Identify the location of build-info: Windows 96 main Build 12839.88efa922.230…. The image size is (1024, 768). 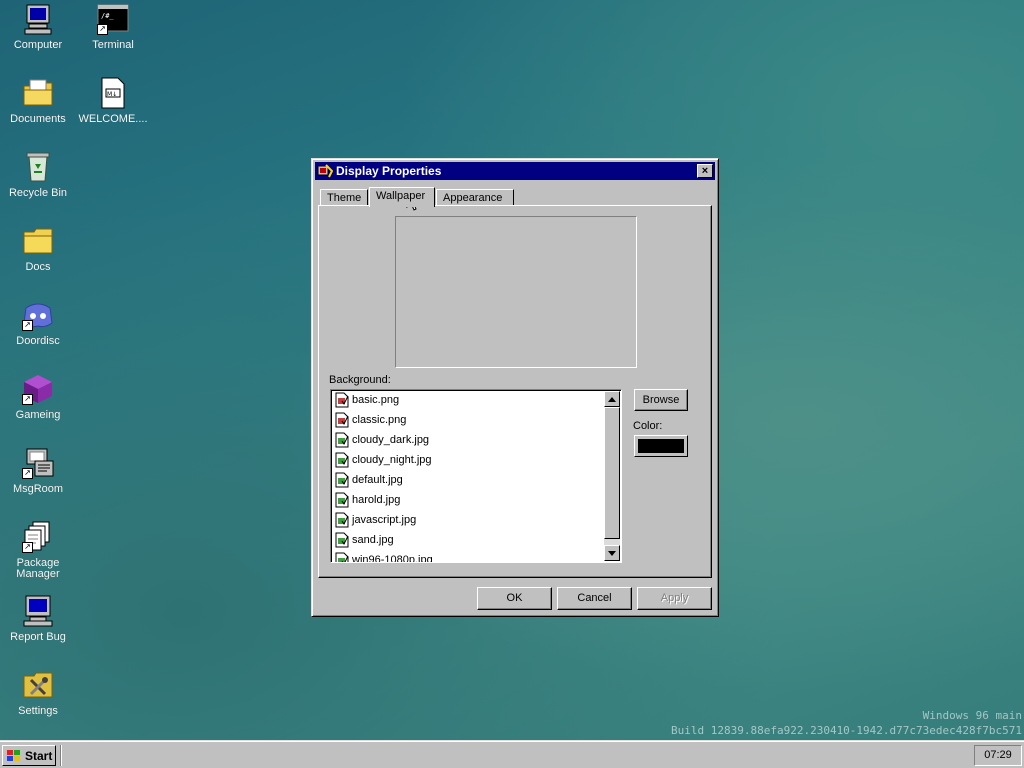
(846, 723).